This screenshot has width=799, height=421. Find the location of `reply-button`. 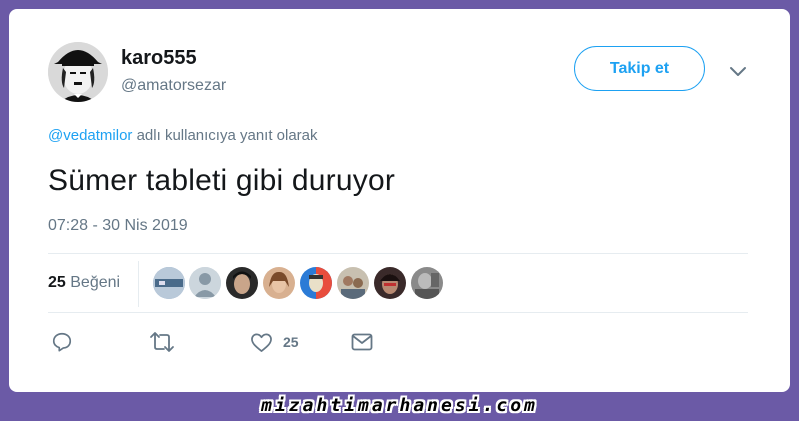

reply-button is located at coordinates (62, 342).